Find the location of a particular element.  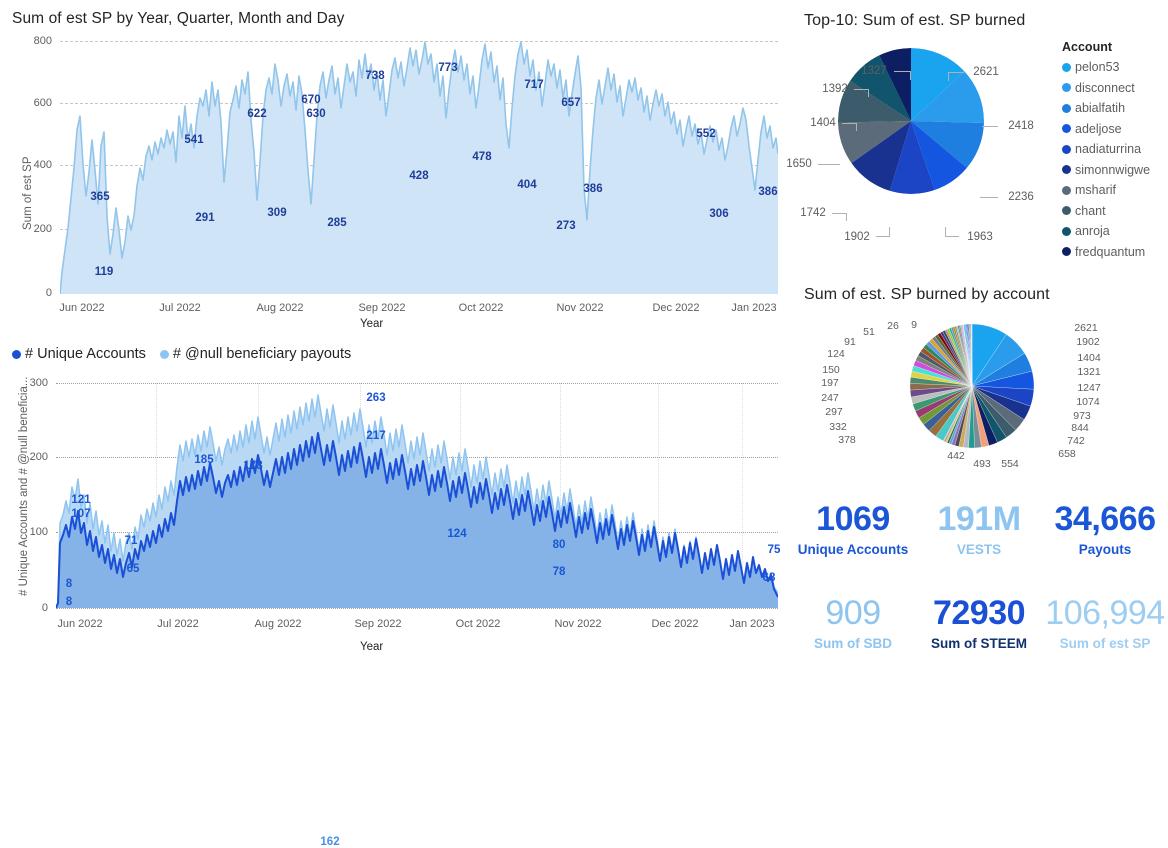

gridline is located at coordinates (417, 608).